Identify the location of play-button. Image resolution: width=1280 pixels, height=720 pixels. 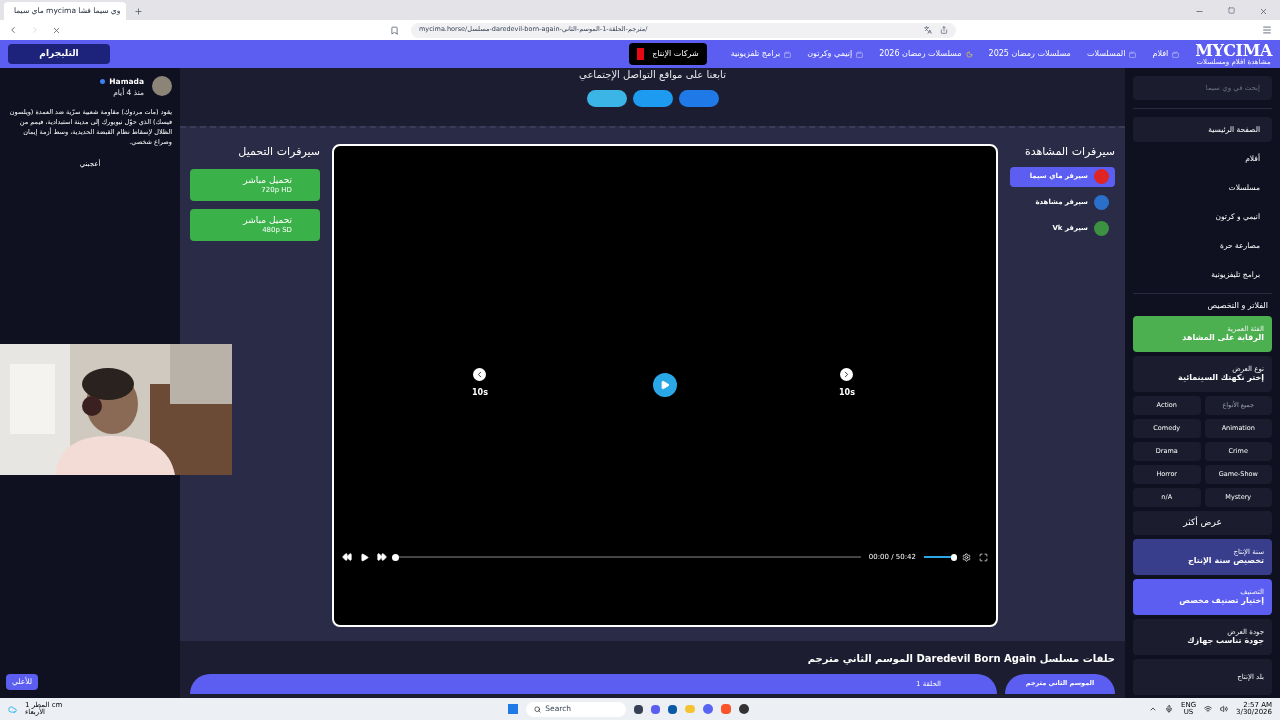
(665, 385).